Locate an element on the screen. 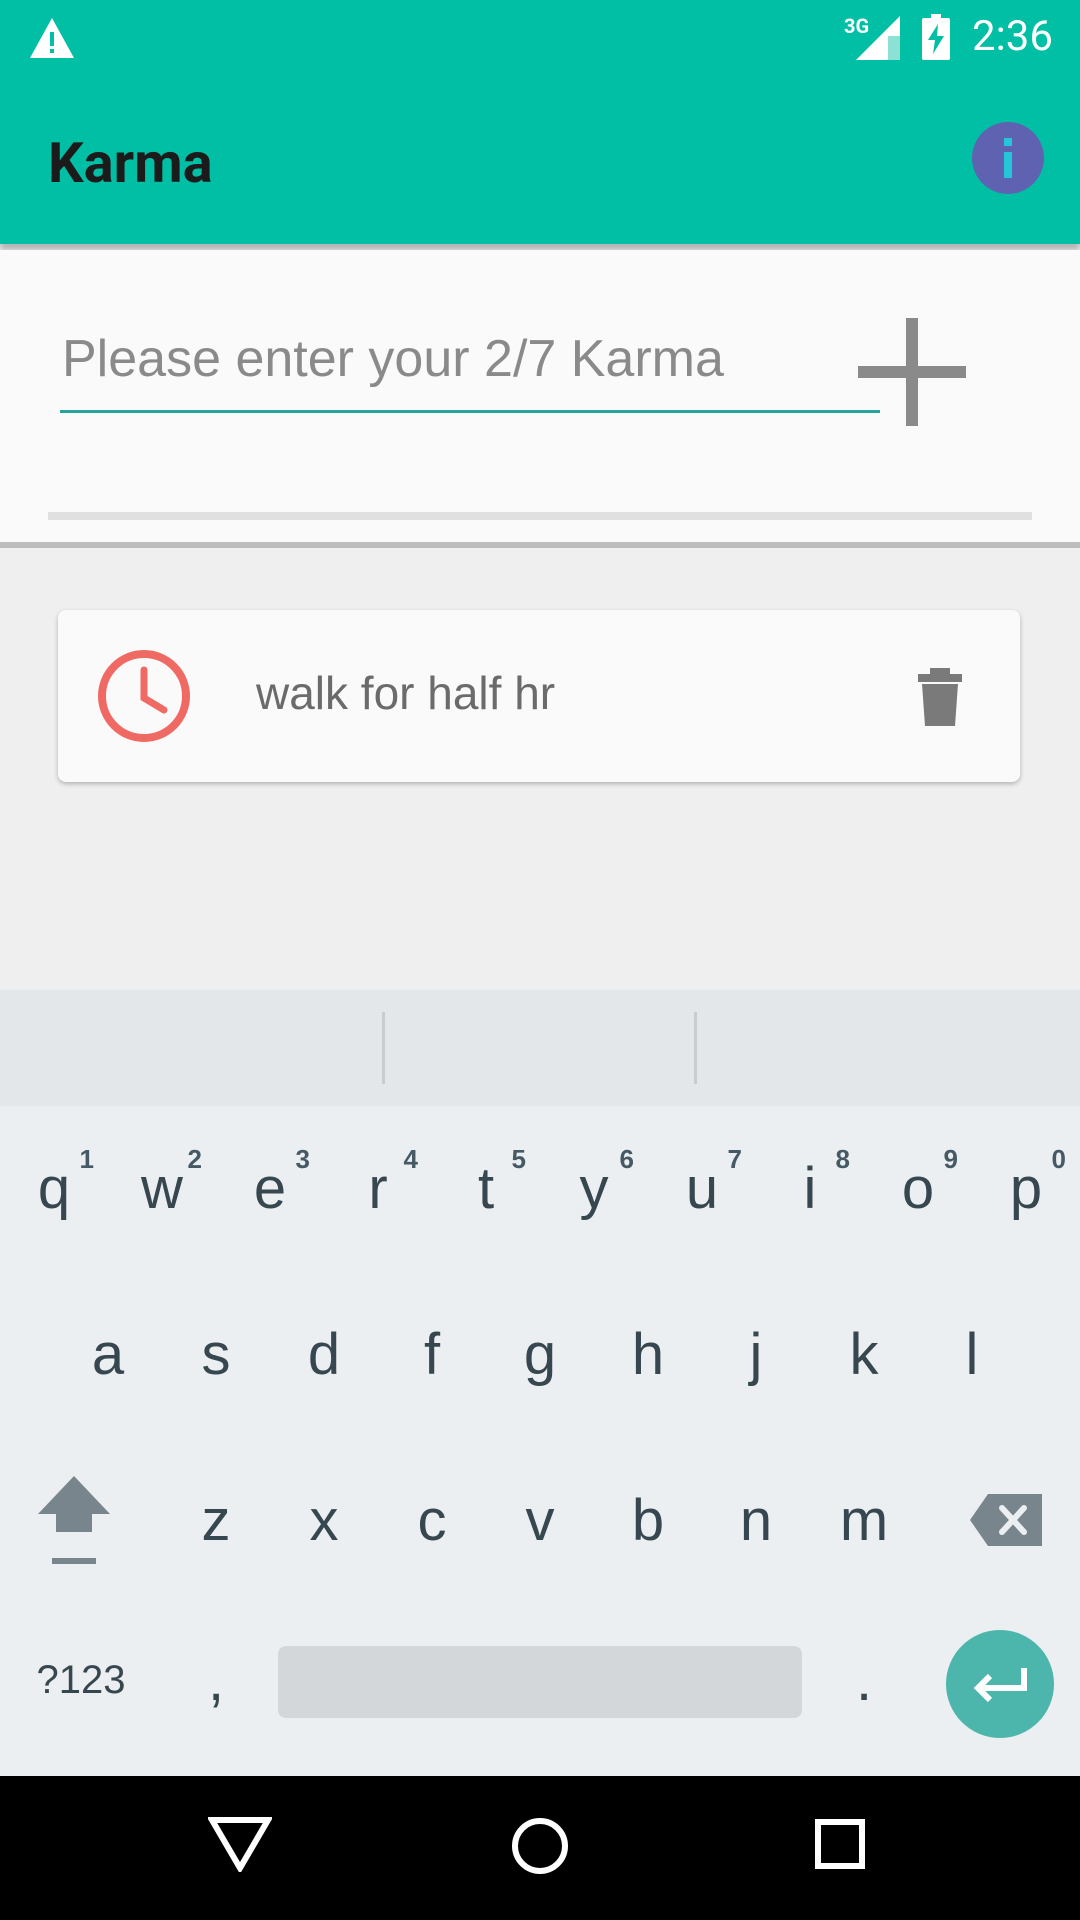 This screenshot has height=1920, width=1080. key-label: . is located at coordinates (864, 1680).